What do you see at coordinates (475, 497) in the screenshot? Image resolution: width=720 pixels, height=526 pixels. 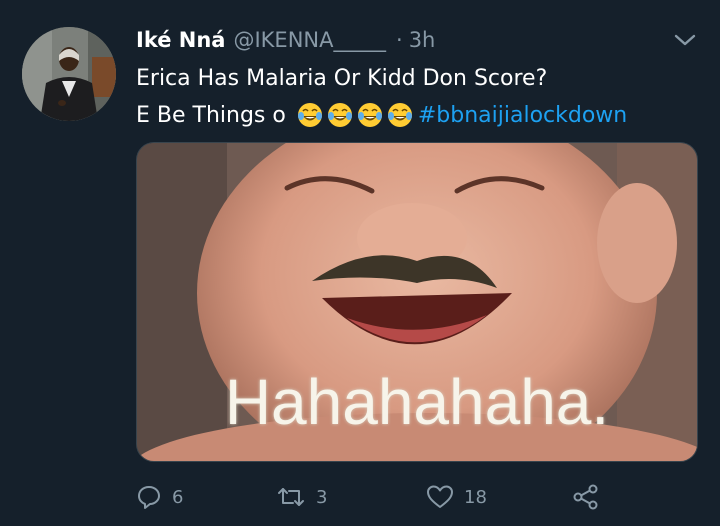 I see `like-count: 18` at bounding box center [475, 497].